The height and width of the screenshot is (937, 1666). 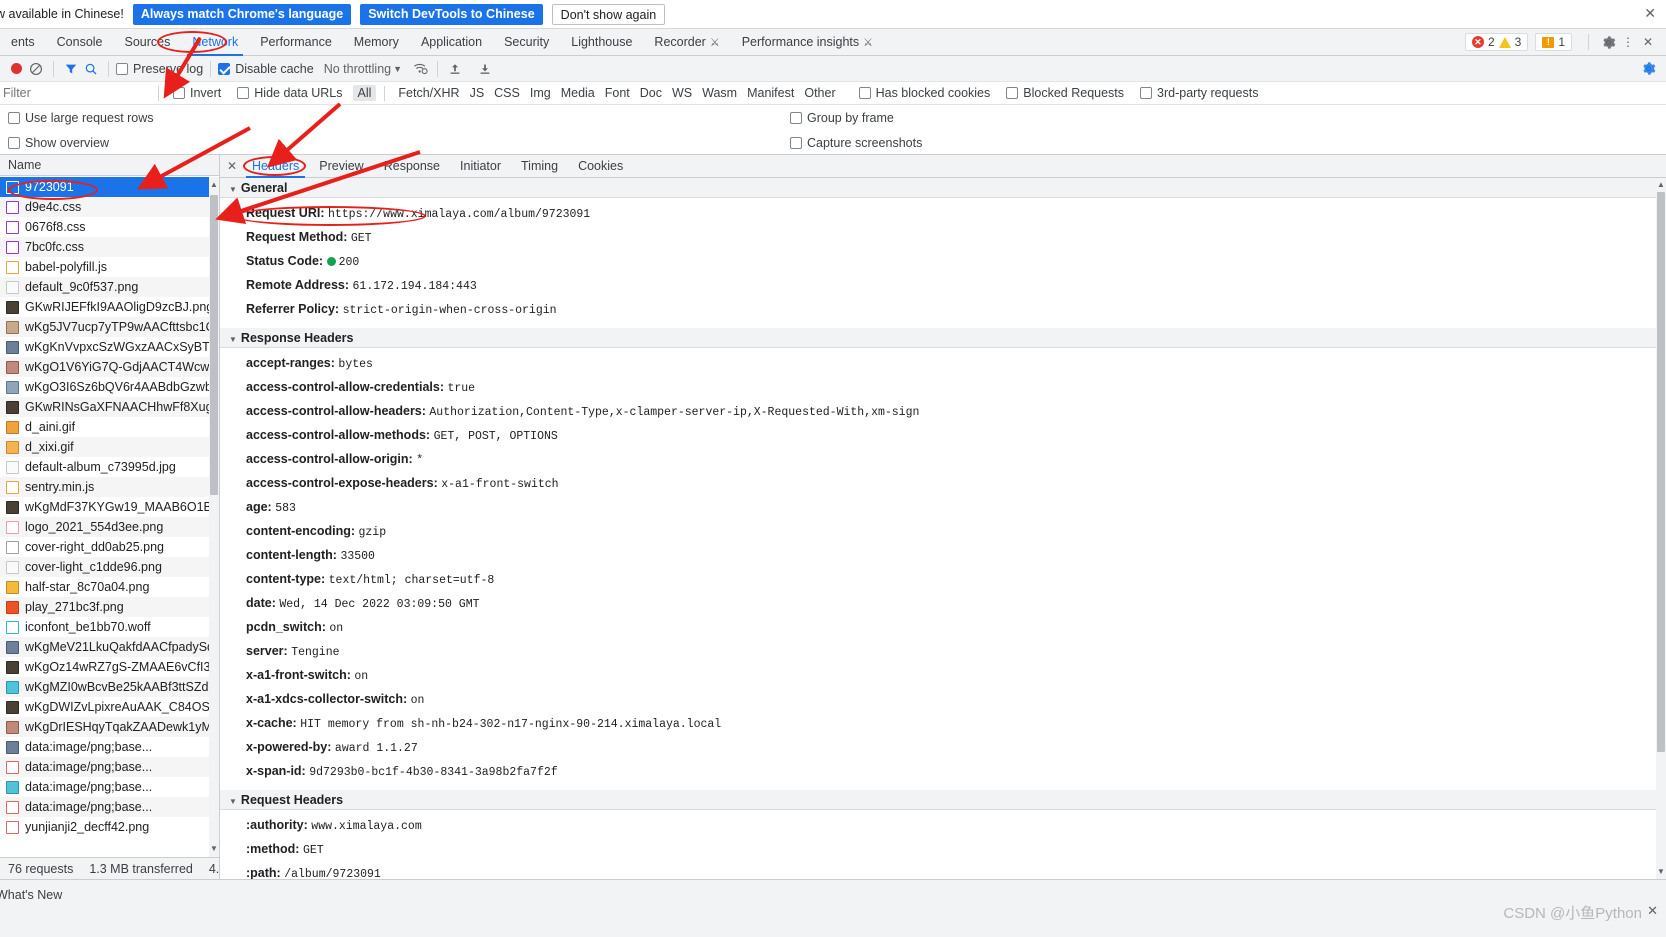 I want to click on use-large-rows-checkbox: Use large request rows, so click(x=81, y=118).